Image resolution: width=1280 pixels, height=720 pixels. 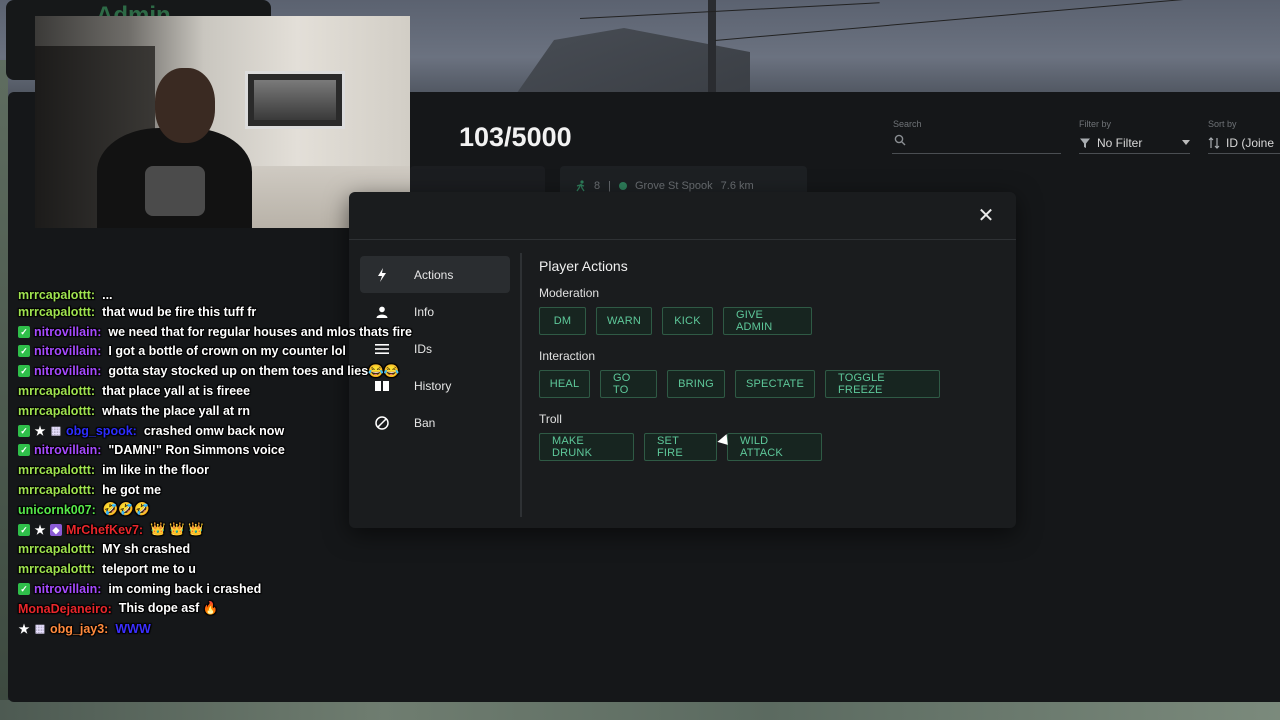 What do you see at coordinates (253, 510) in the screenshot?
I see `chat-line: unicornk007: 🤣🤣🤣` at bounding box center [253, 510].